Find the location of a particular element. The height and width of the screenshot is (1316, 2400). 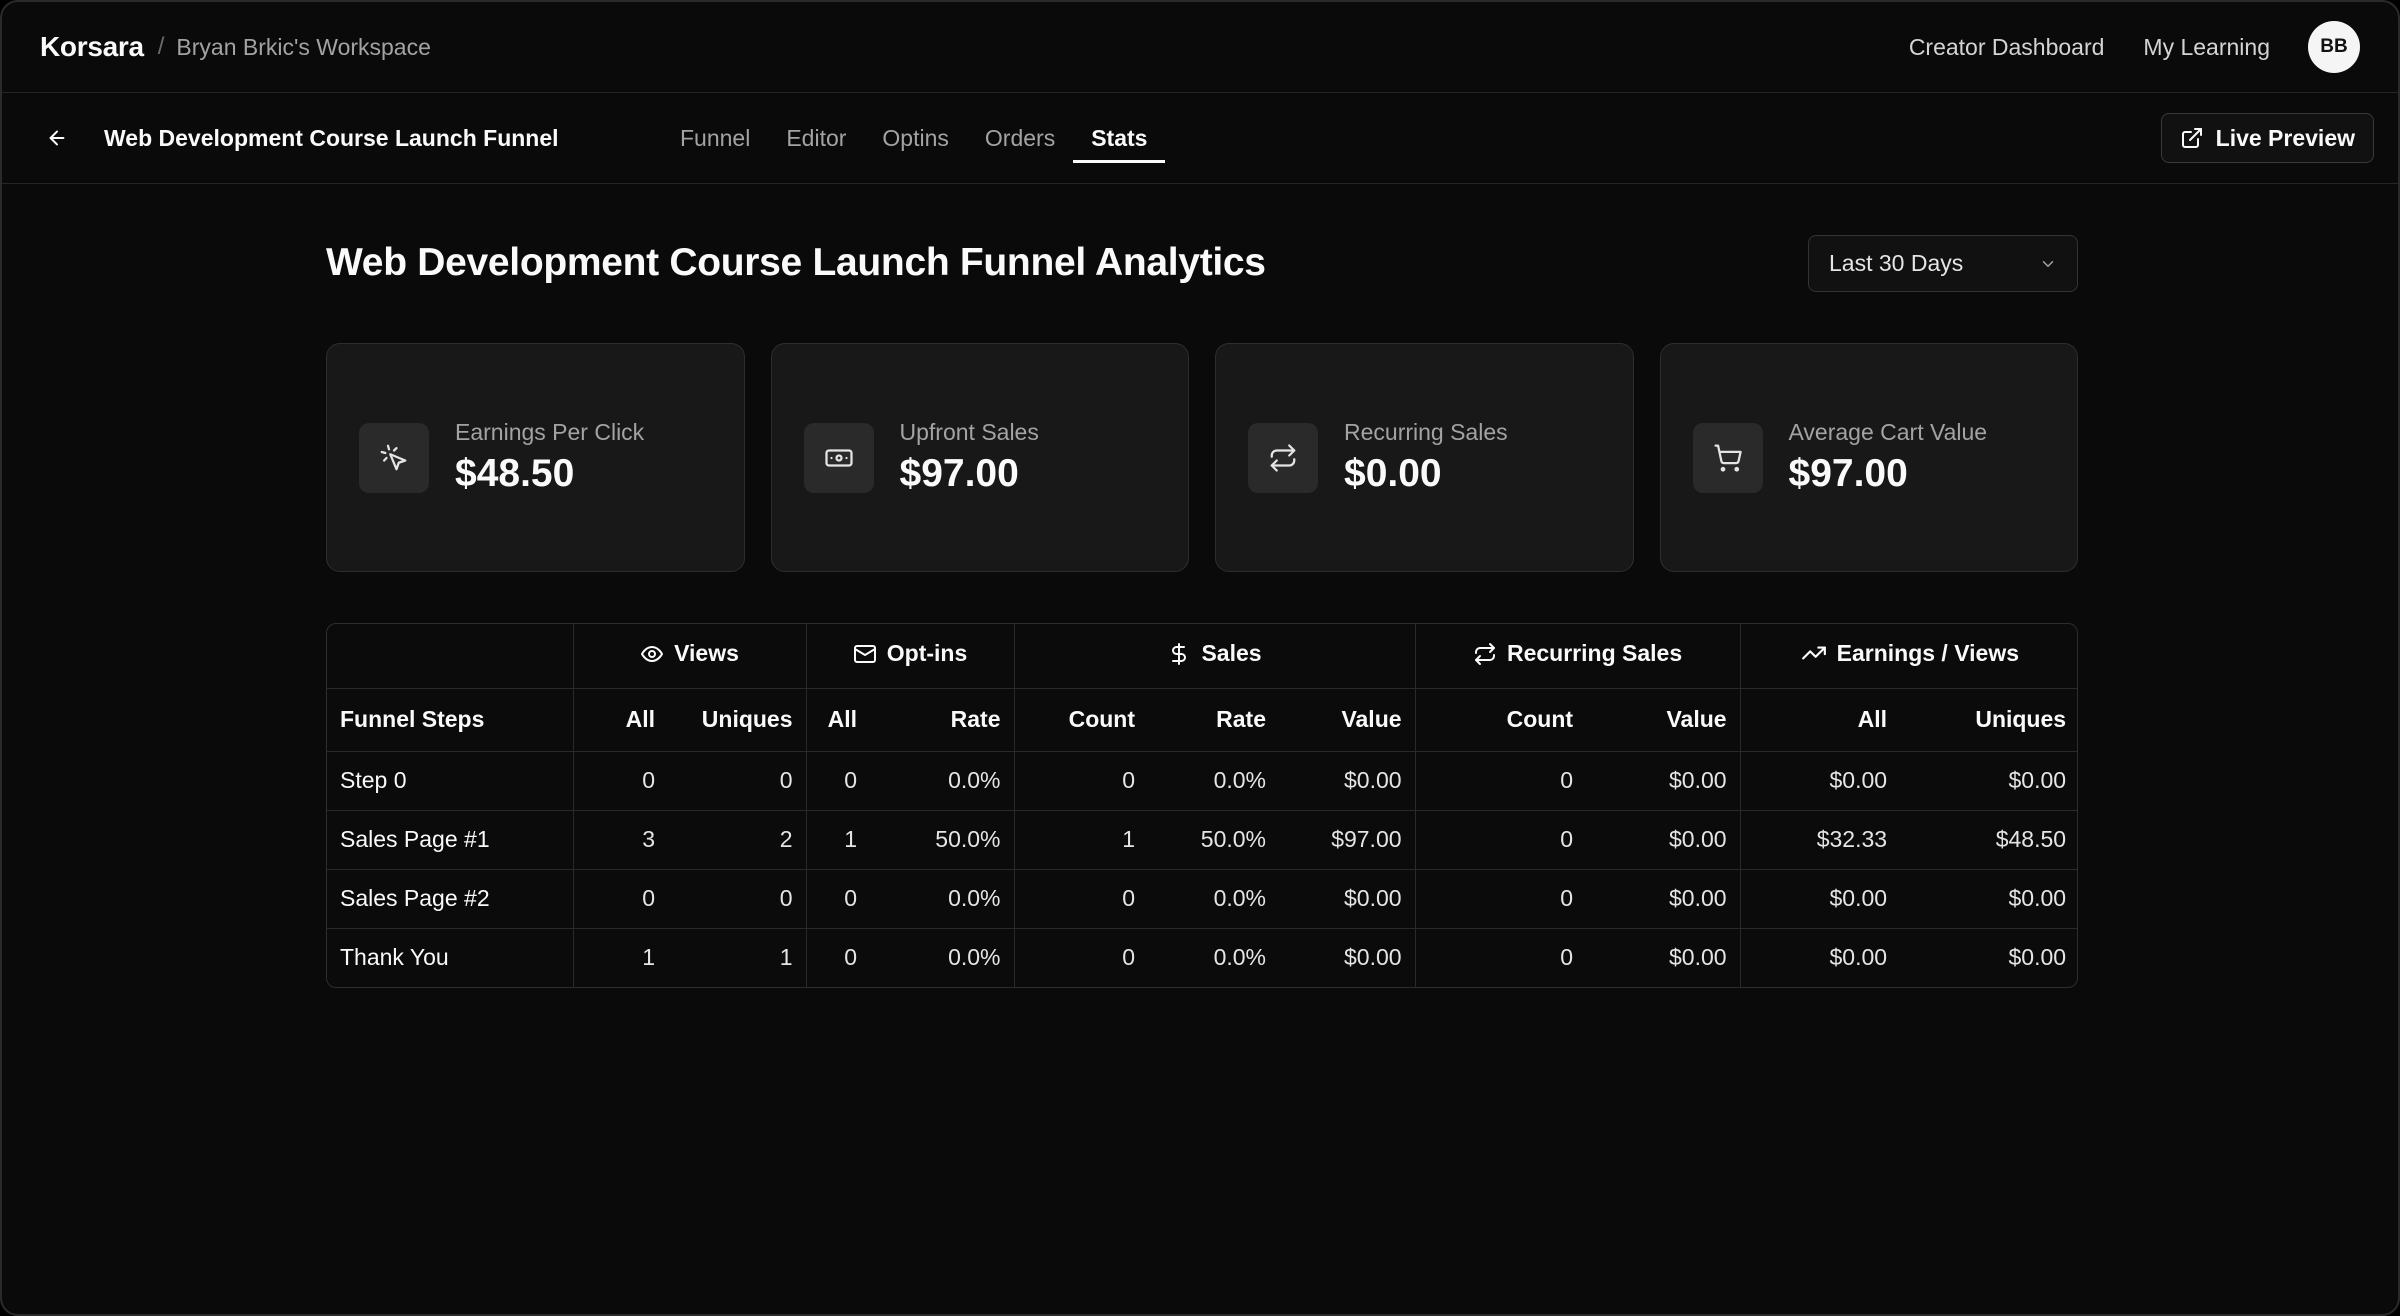

shopping-cart-icon is located at coordinates (1727, 457).